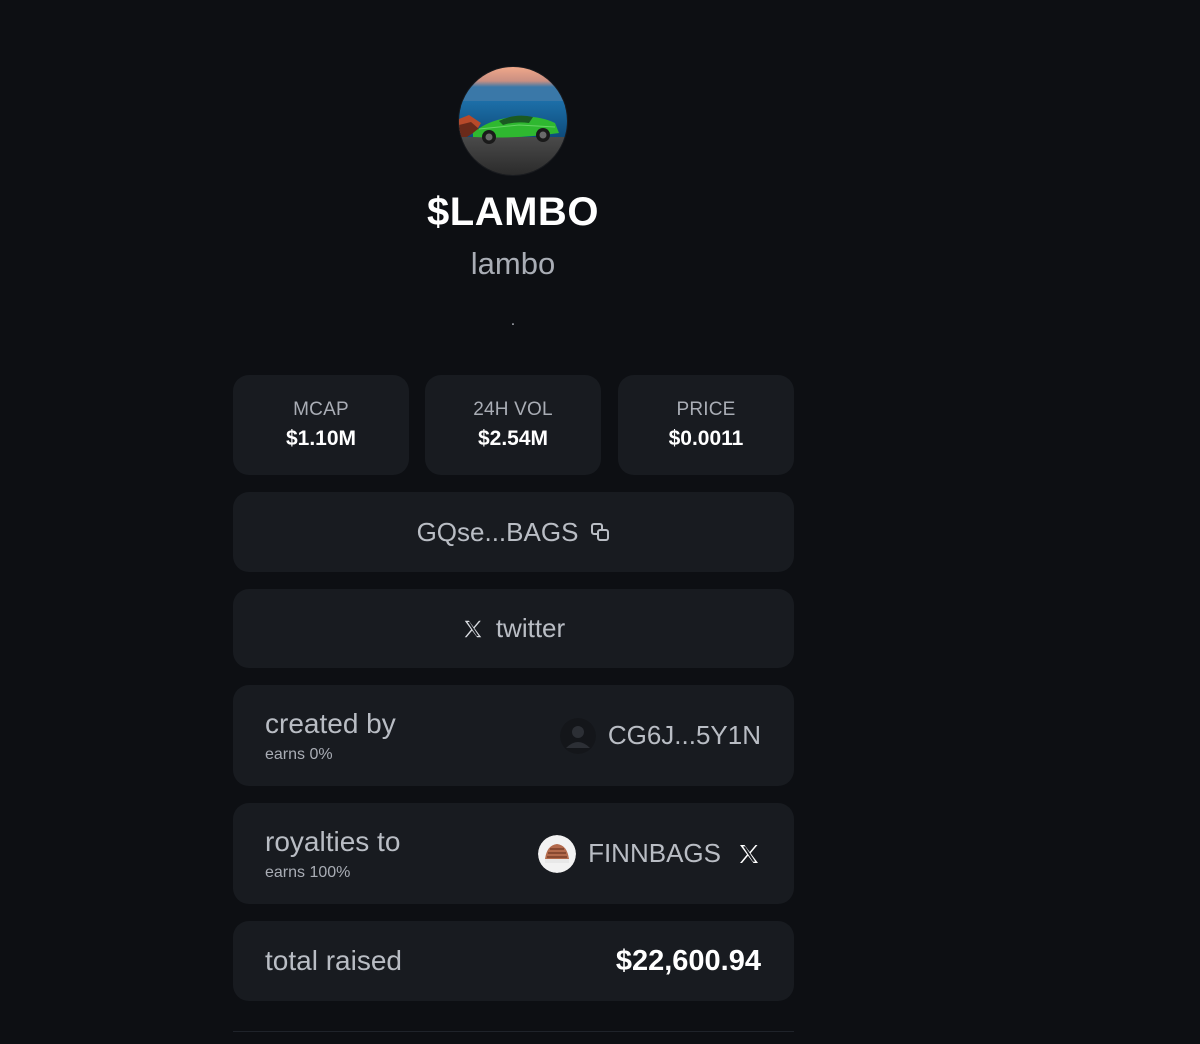  I want to click on divider, so click(513, 1031).